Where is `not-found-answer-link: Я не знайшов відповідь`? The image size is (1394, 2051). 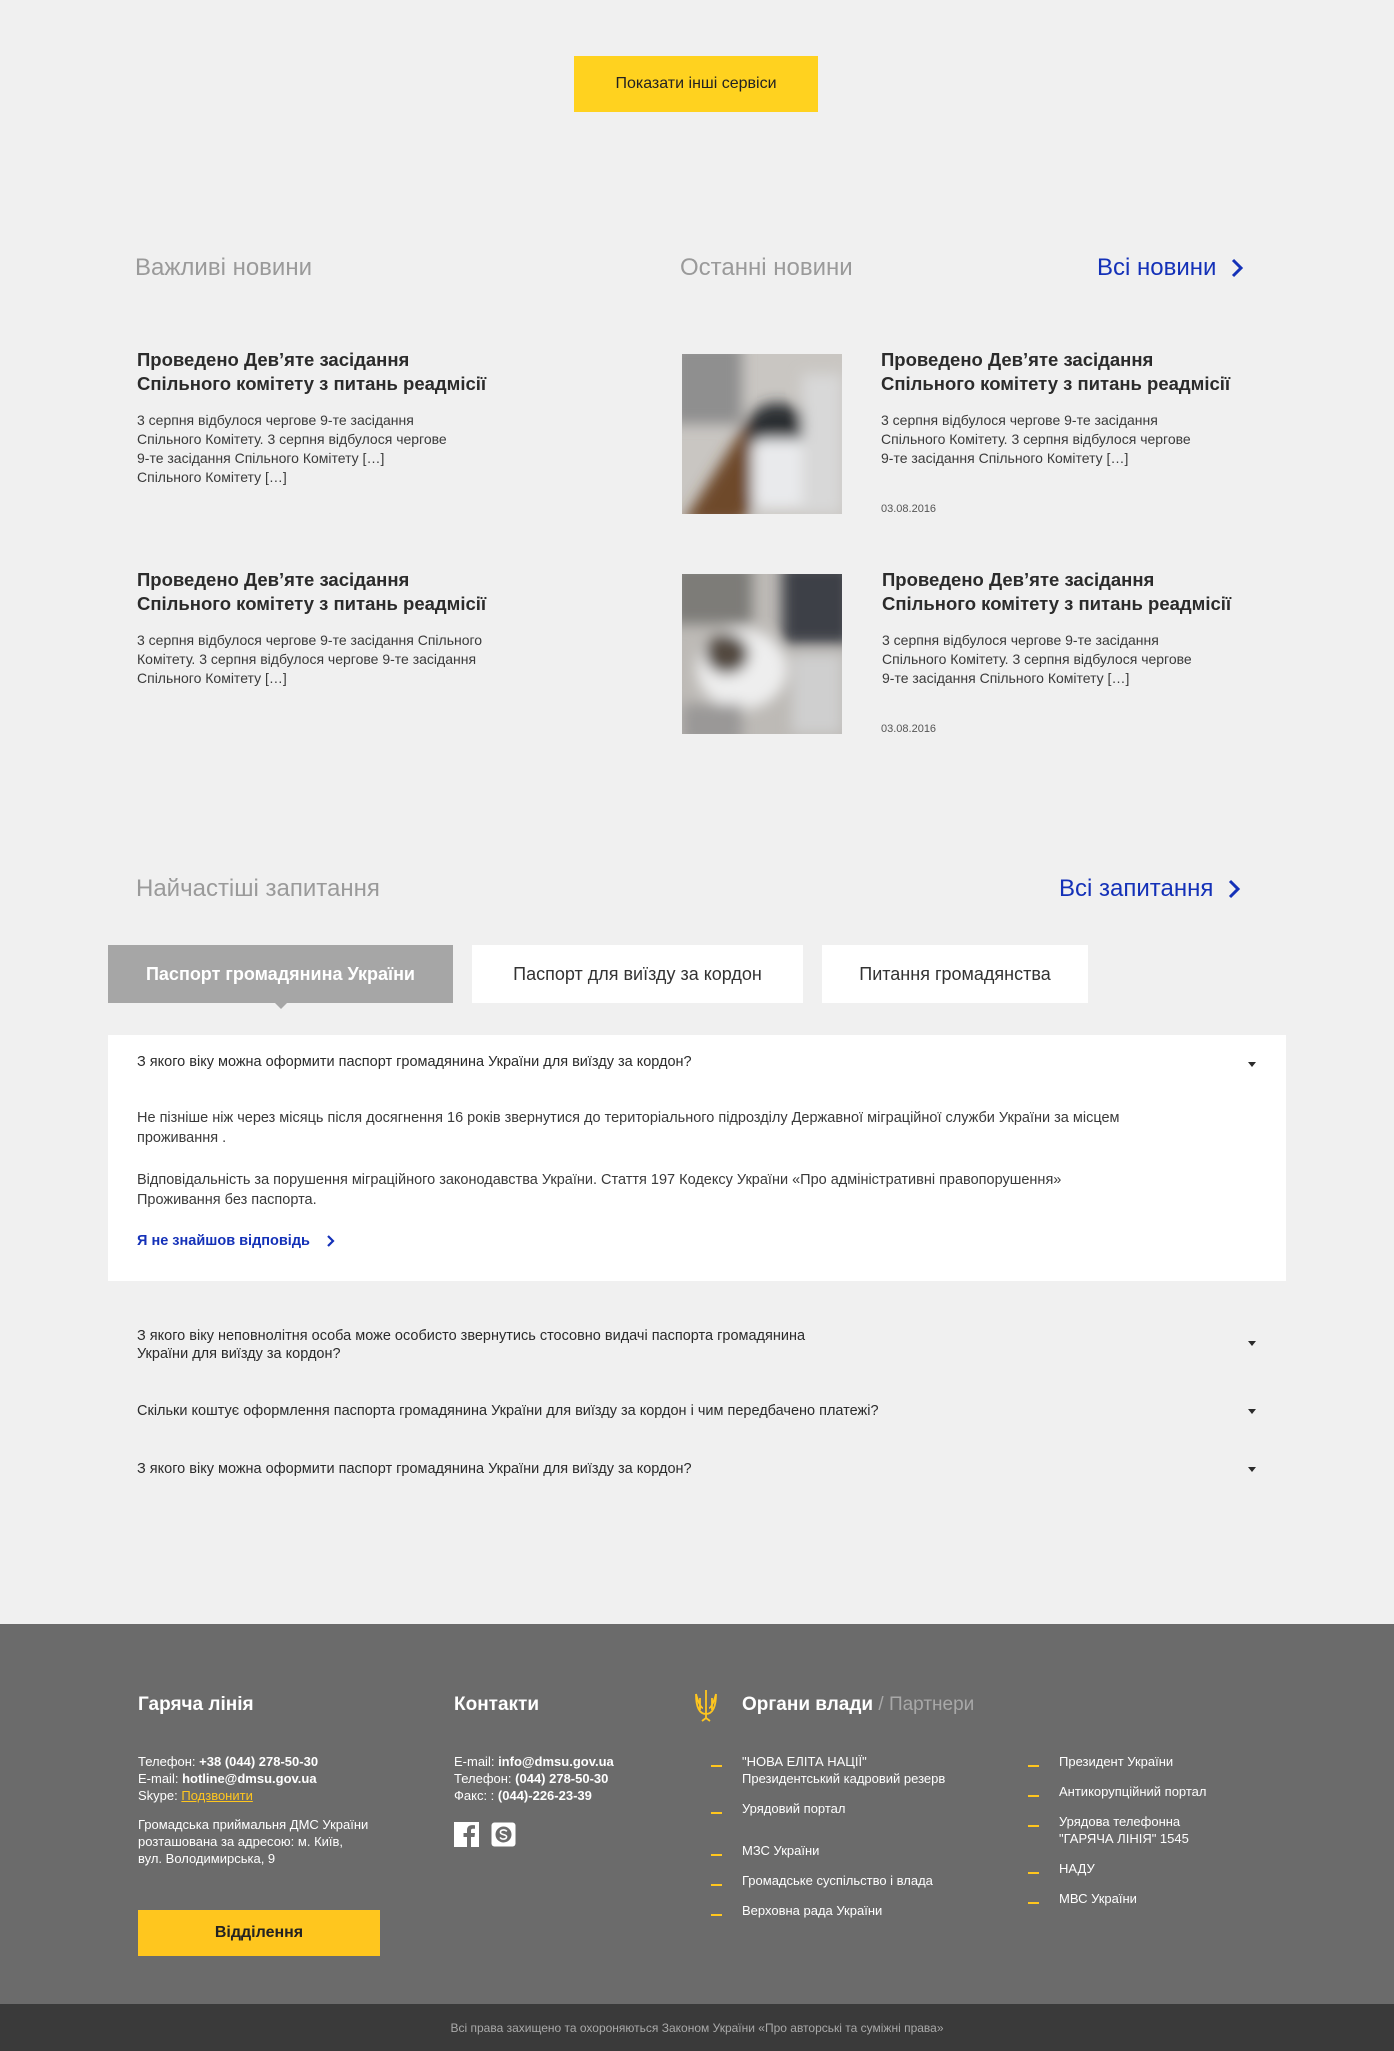
not-found-answer-link: Я не знайшов відповідь is located at coordinates (236, 1241).